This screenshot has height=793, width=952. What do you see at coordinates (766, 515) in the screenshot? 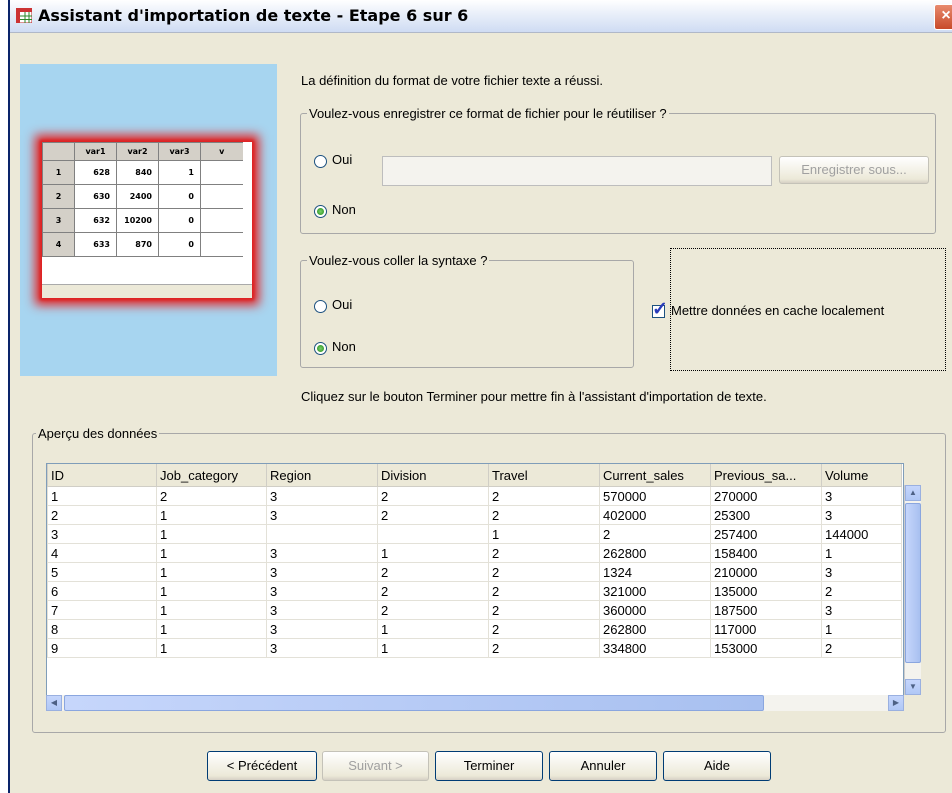
I see `table-cell: 25300` at bounding box center [766, 515].